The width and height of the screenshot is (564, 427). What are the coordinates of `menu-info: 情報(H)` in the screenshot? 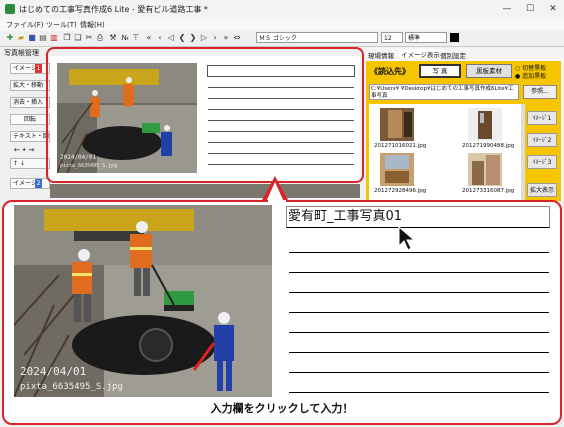 It's located at (92, 25).